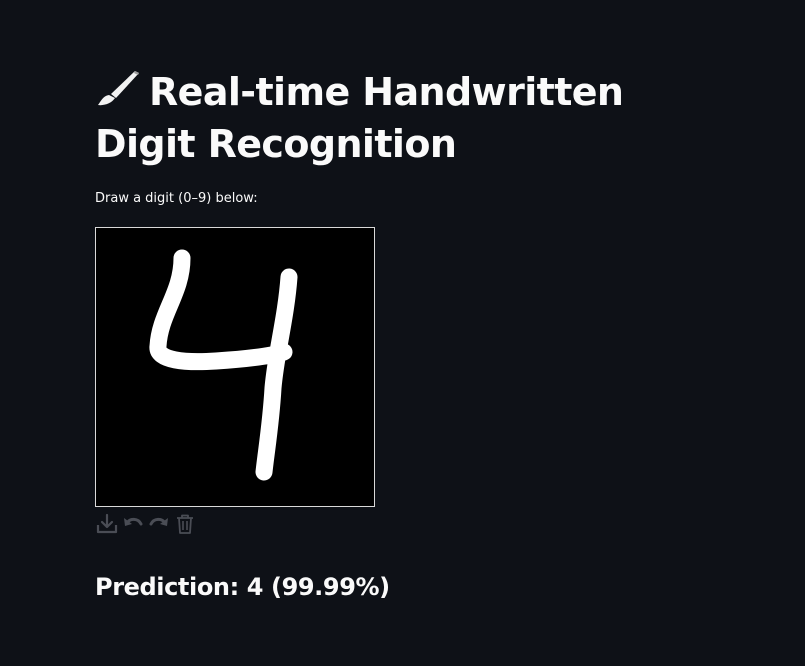 This screenshot has width=805, height=666. I want to click on redo-button, so click(159, 524).